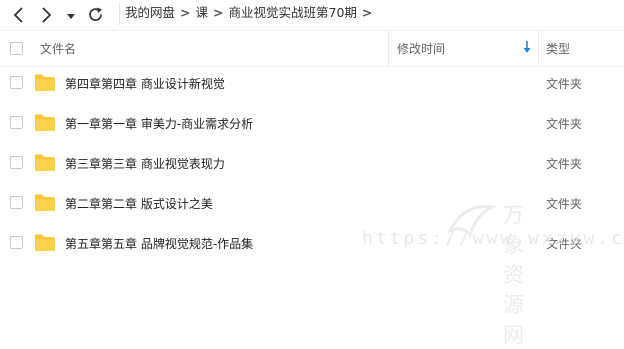 The image size is (624, 349). What do you see at coordinates (312, 203) in the screenshot?
I see `file-row: 第二章第二章 版式设计之美 文件夹` at bounding box center [312, 203].